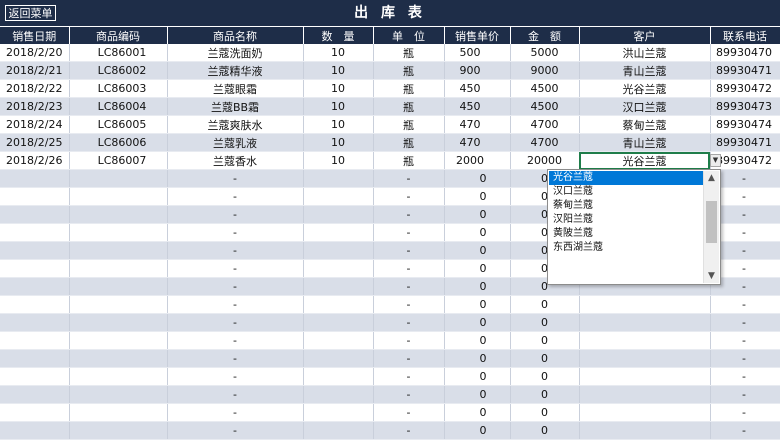 The height and width of the screenshot is (440, 780). Describe the element at coordinates (118, 142) in the screenshot. I see `product-code-cell: LC86006` at that location.